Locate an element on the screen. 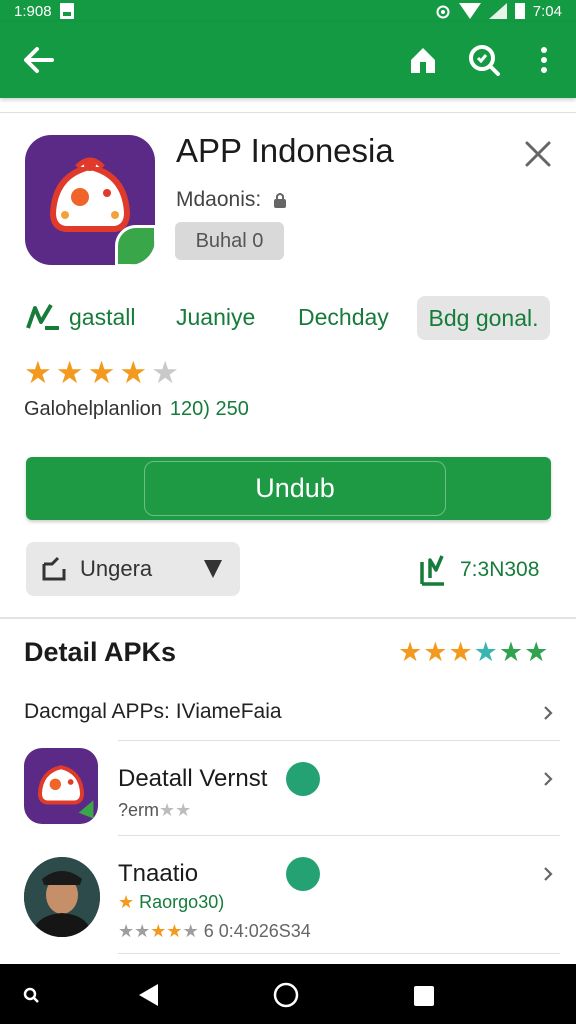 The height and width of the screenshot is (1024, 576). developer-row: Mdaonis: is located at coordinates (232, 200).